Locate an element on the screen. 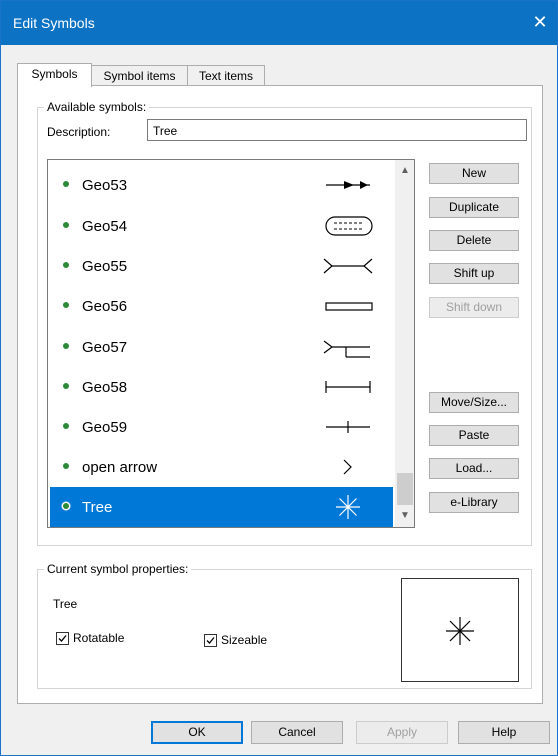 This screenshot has height=756, width=558. list-item: Geo58 is located at coordinates (221, 387).